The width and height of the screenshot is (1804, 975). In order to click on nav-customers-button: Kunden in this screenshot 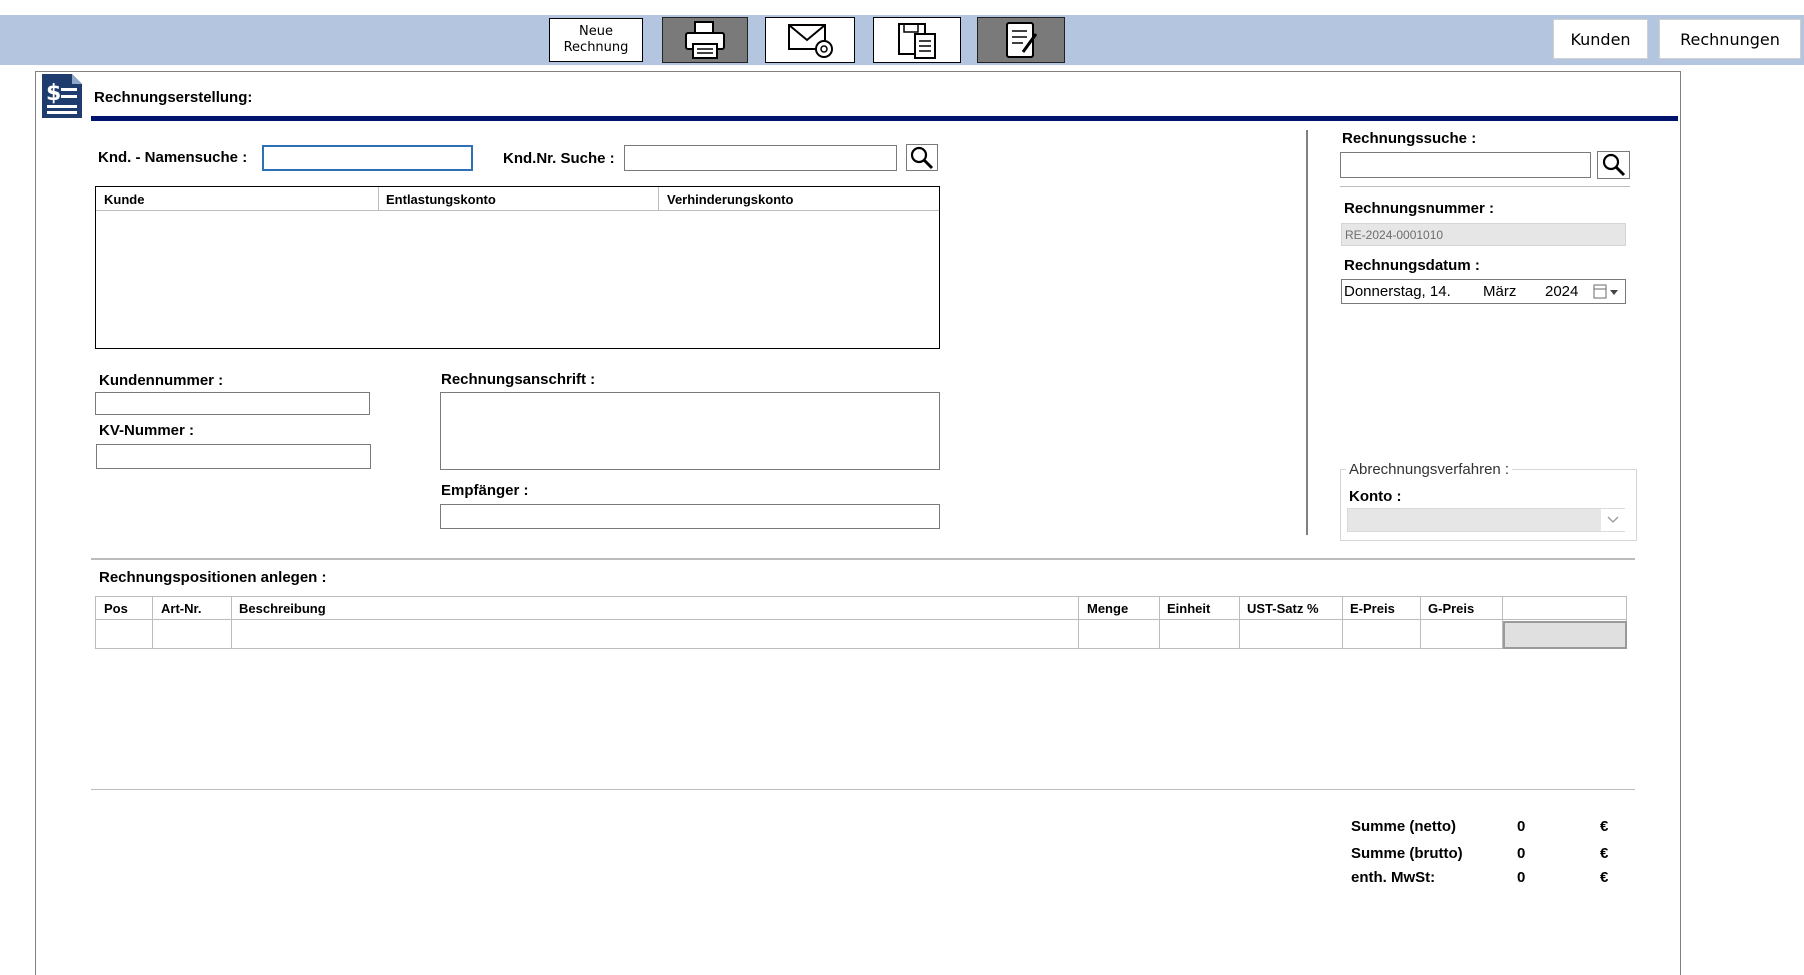, I will do `click(1600, 39)`.